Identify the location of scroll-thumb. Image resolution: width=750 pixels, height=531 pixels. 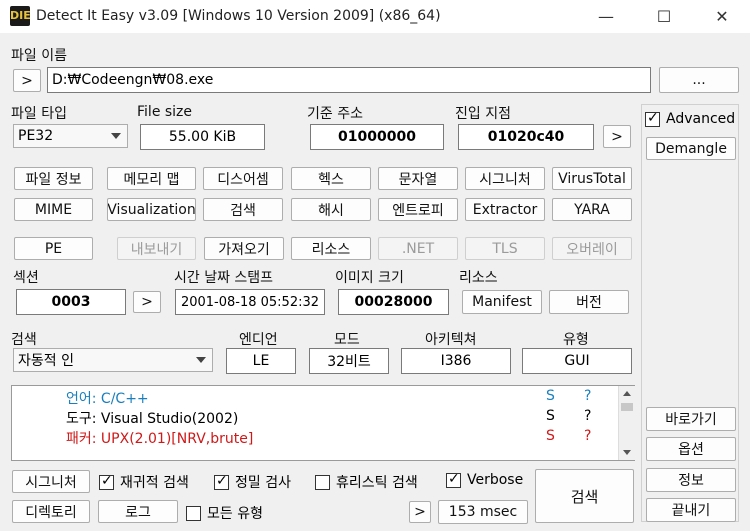
(627, 407).